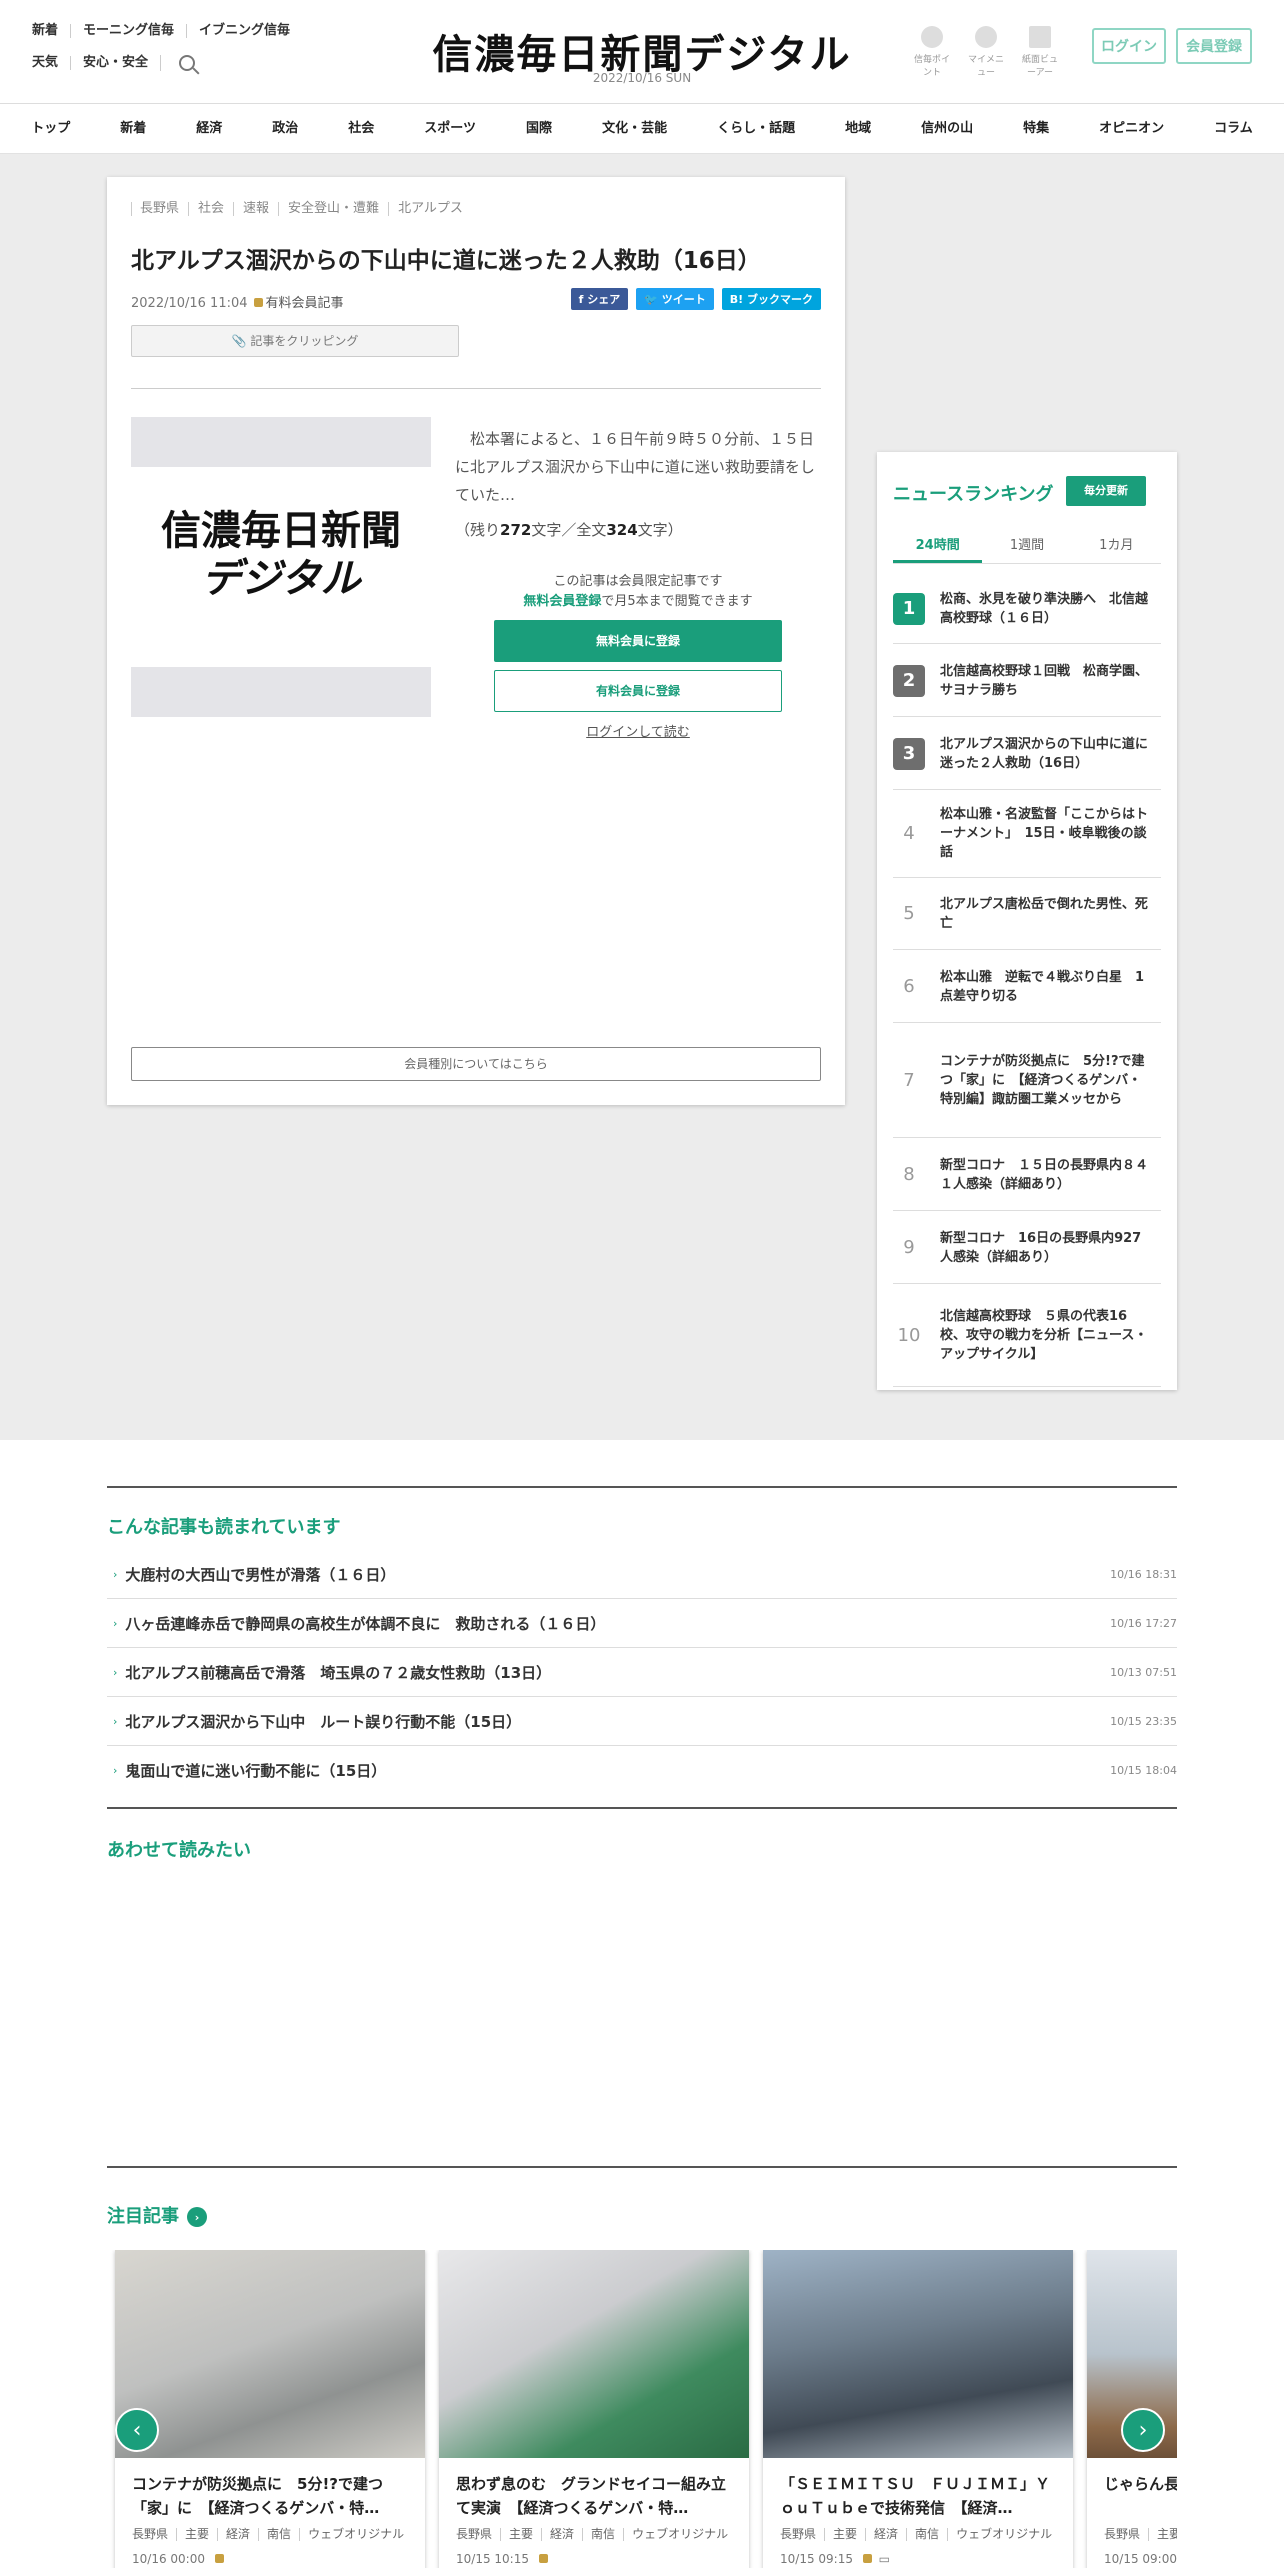 Image resolution: width=1284 pixels, height=2568 pixels. Describe the element at coordinates (50, 128) in the screenshot. I see `nav-top: トップ` at that location.